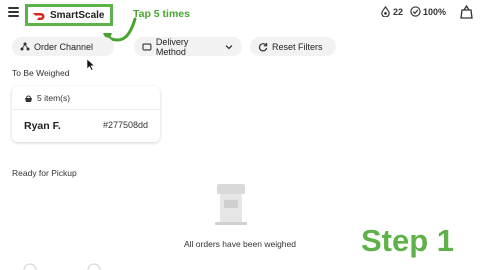 This screenshot has height=270, width=480. What do you see at coordinates (398, 11) in the screenshot?
I see `weight-count: 22` at bounding box center [398, 11].